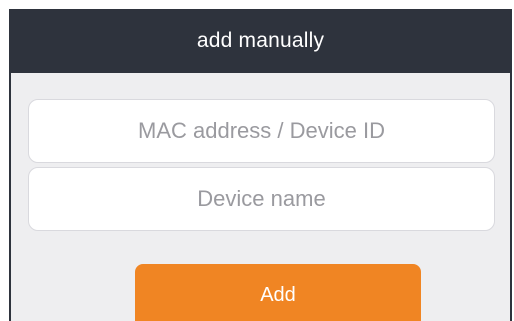  Describe the element at coordinates (278, 292) in the screenshot. I see `add-button: Add` at that location.